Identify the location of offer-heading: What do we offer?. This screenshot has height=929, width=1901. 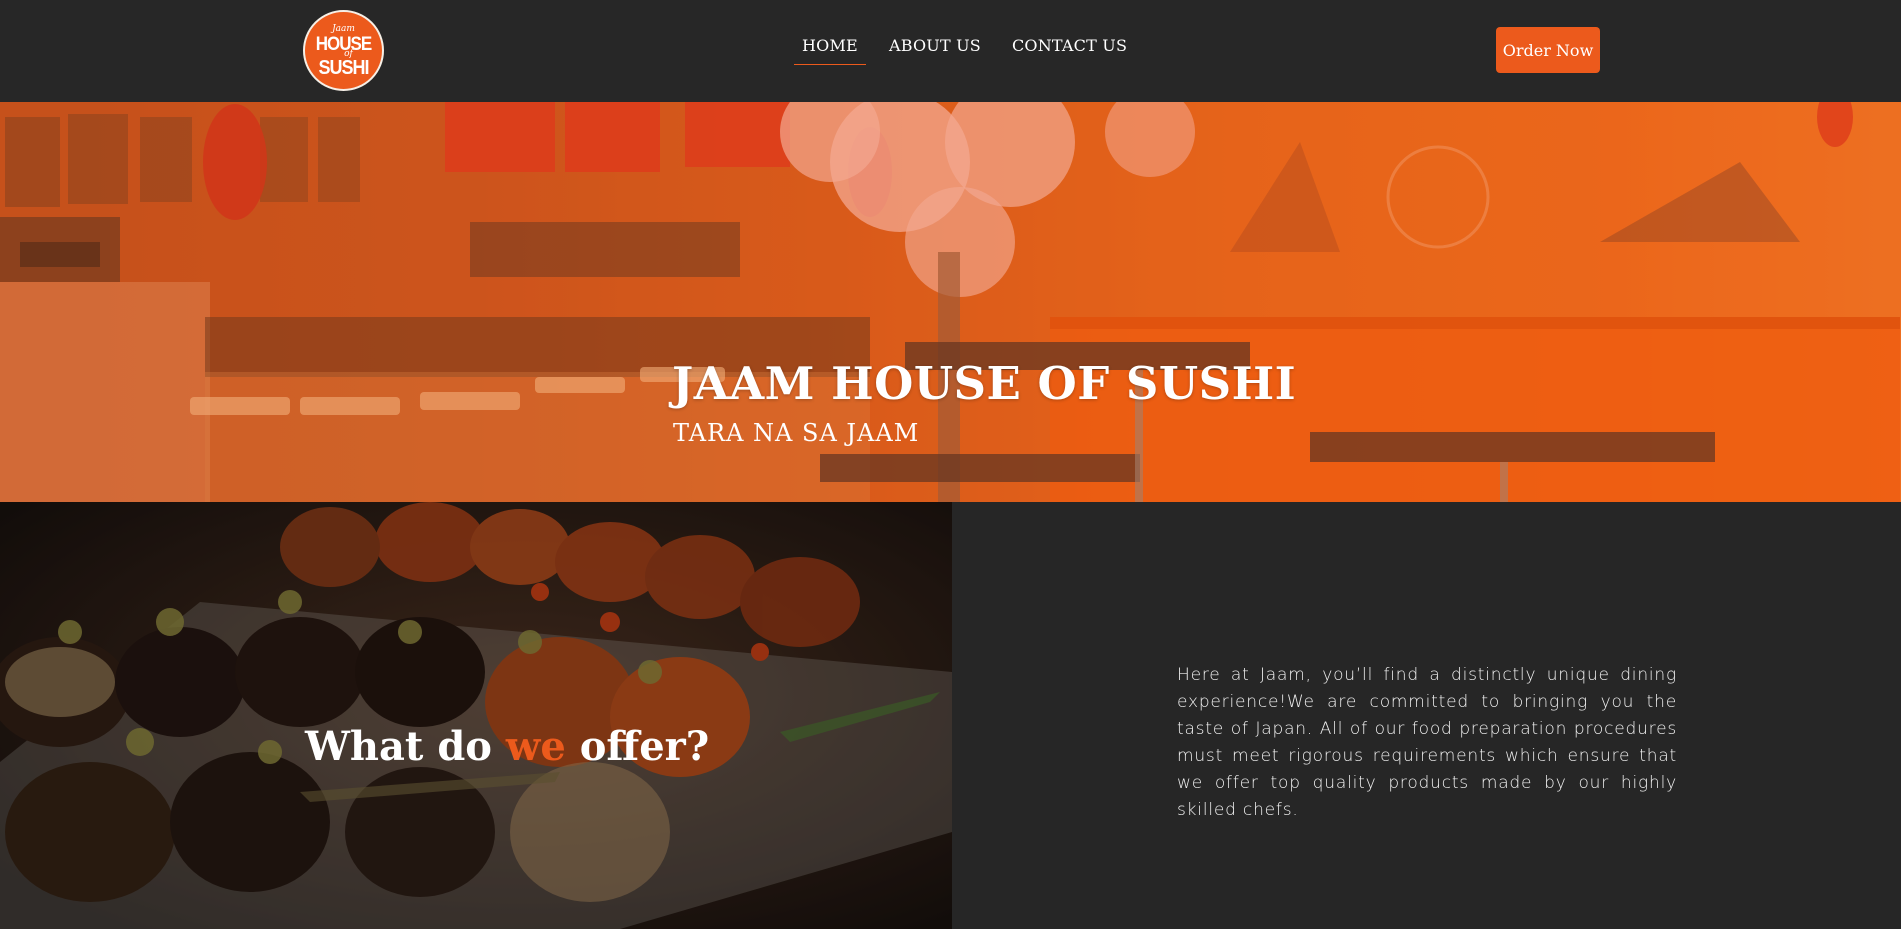
(507, 746).